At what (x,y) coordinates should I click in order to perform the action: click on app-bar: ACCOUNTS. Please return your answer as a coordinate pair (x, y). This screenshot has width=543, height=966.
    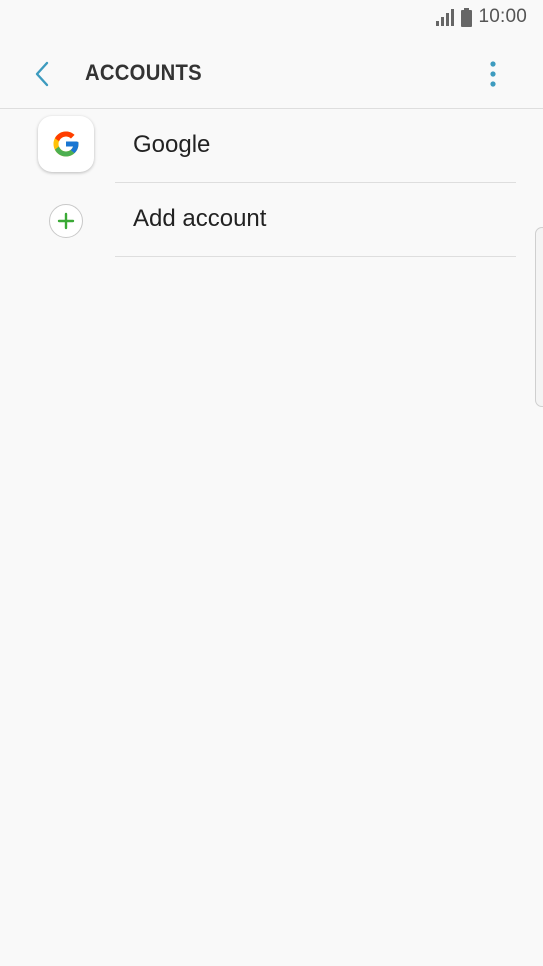
    Looking at the image, I should click on (271, 72).